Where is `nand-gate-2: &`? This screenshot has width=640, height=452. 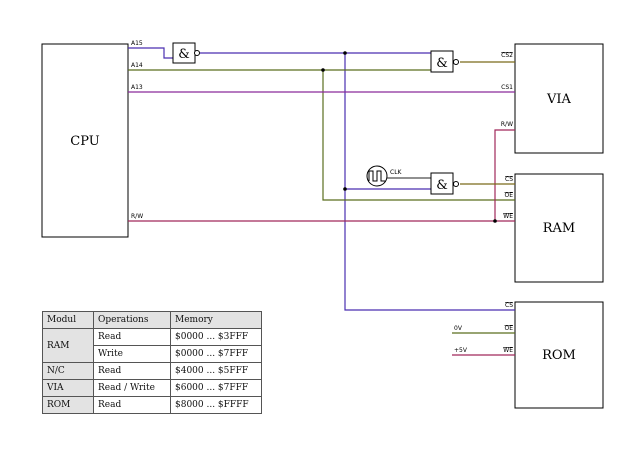 nand-gate-2: & is located at coordinates (444, 61).